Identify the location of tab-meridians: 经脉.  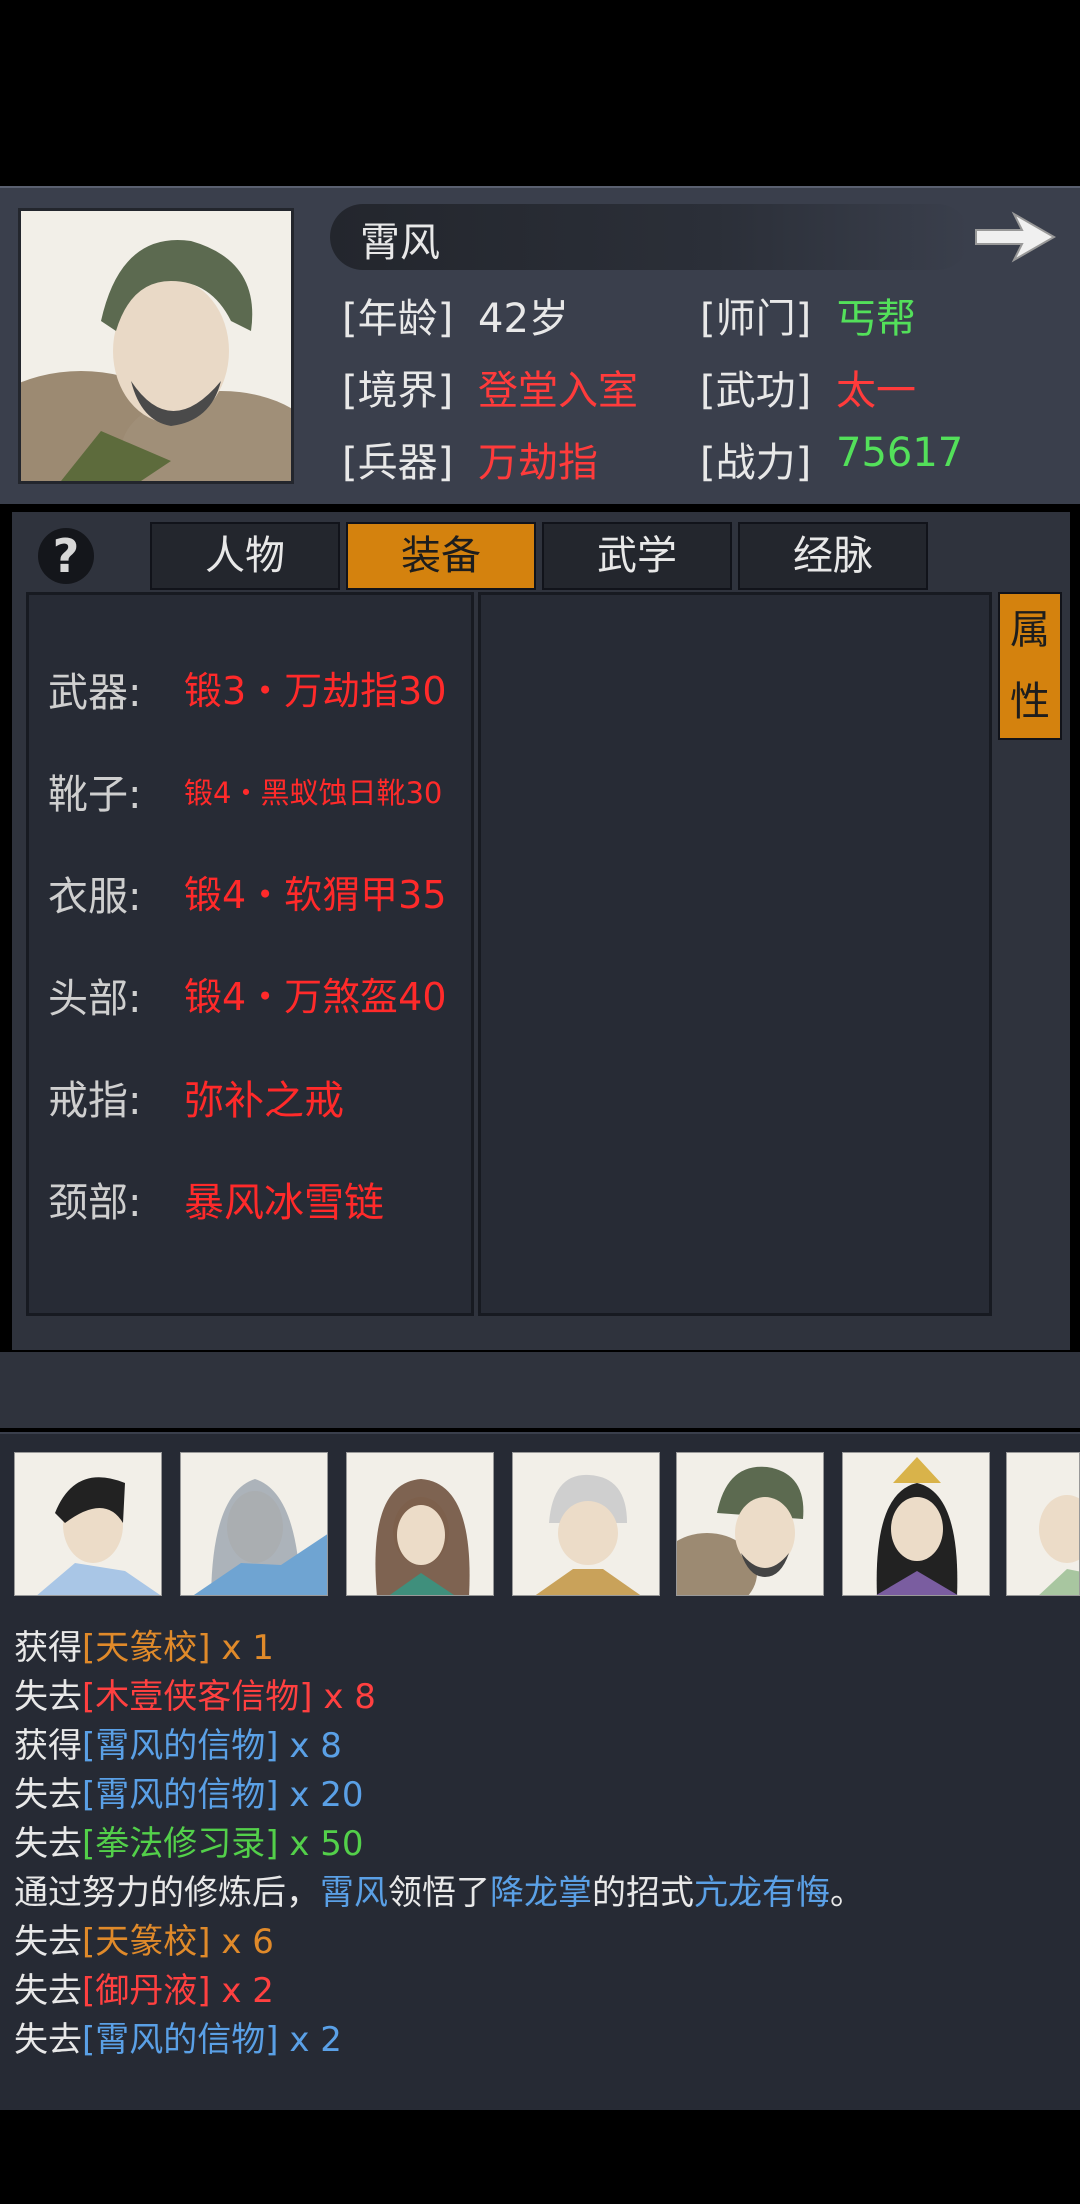
(833, 556).